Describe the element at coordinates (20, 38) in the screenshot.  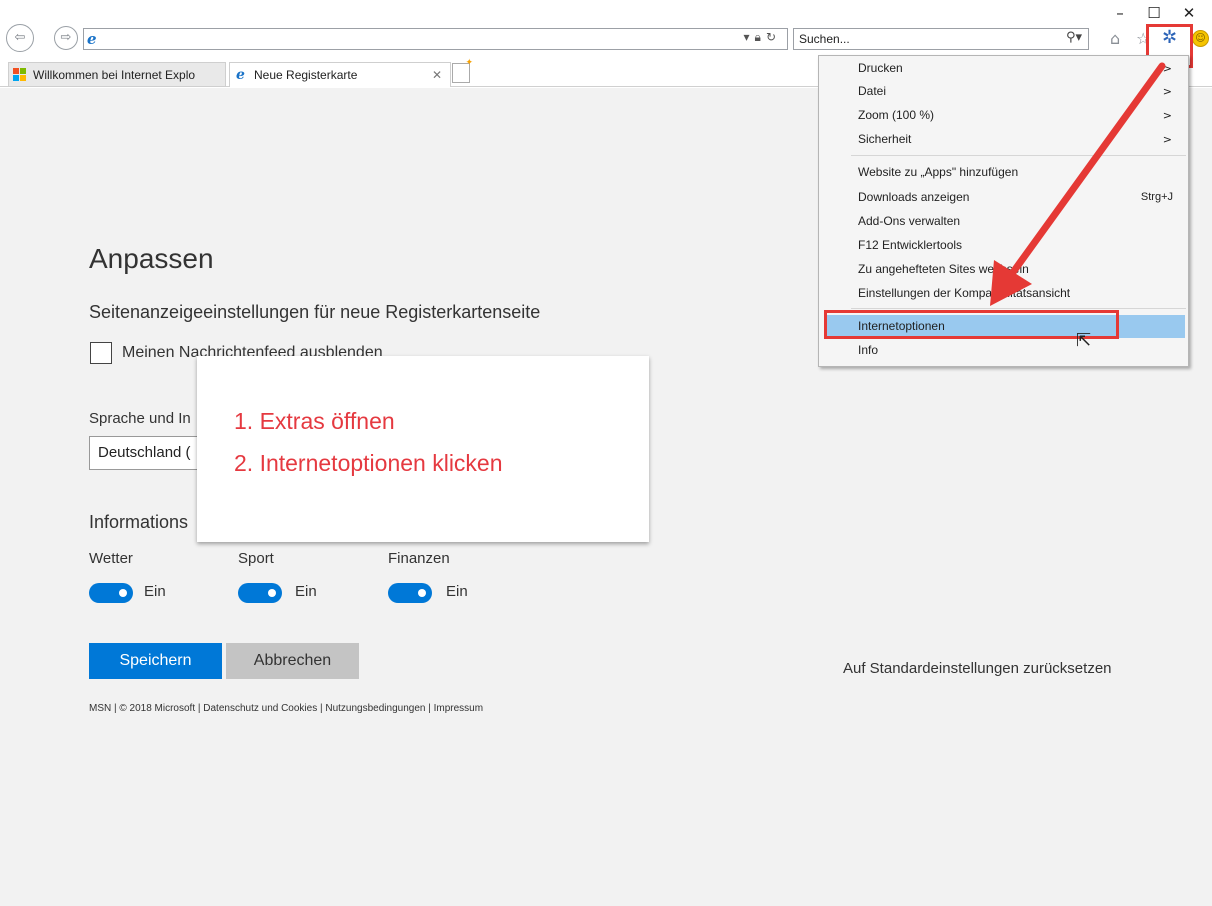
I see `back-icon: ⇦` at that location.